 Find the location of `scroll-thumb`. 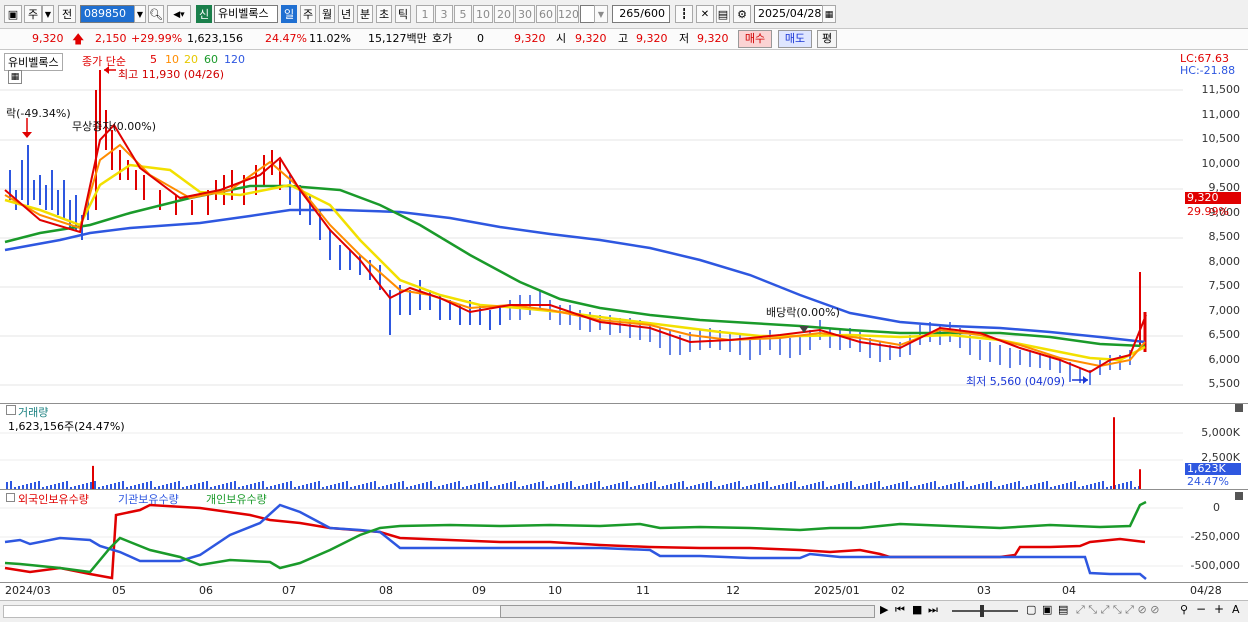

scroll-thumb is located at coordinates (687, 611).